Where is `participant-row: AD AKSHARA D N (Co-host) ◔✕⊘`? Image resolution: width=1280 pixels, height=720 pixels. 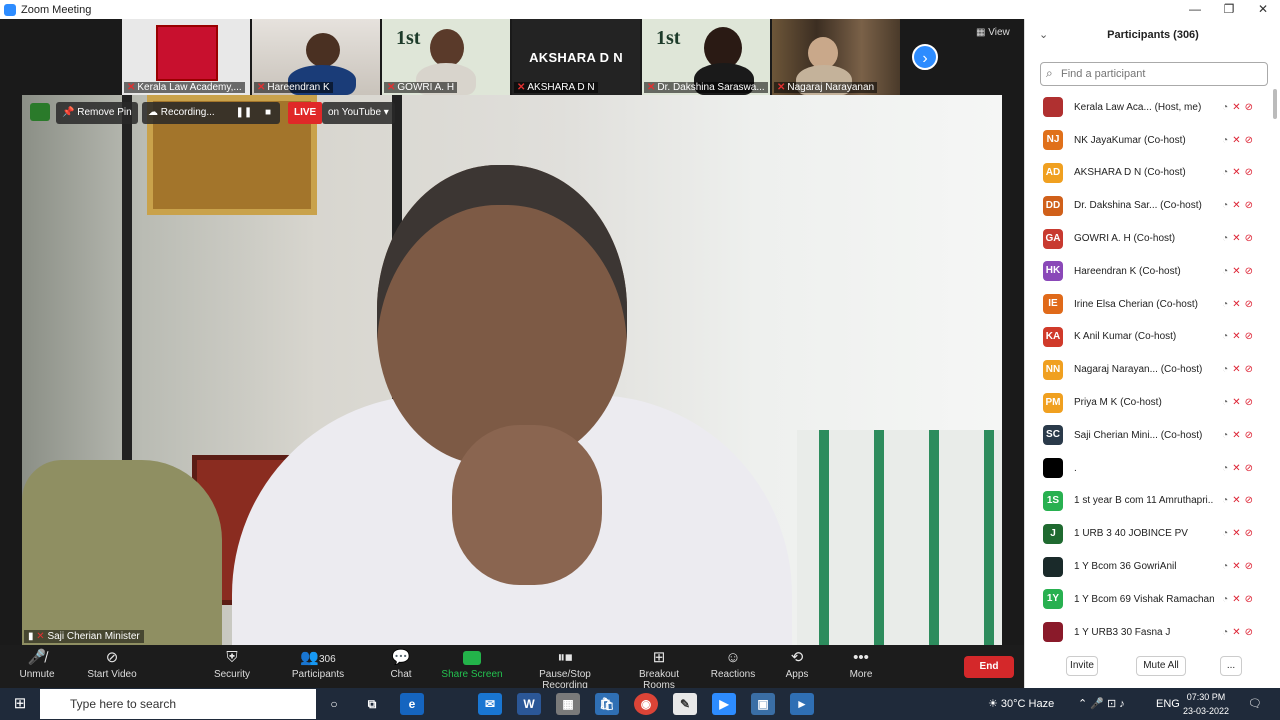
participant-row: AD AKSHARA D N (Co-host) ◔✕⊘ is located at coordinates (1148, 173).